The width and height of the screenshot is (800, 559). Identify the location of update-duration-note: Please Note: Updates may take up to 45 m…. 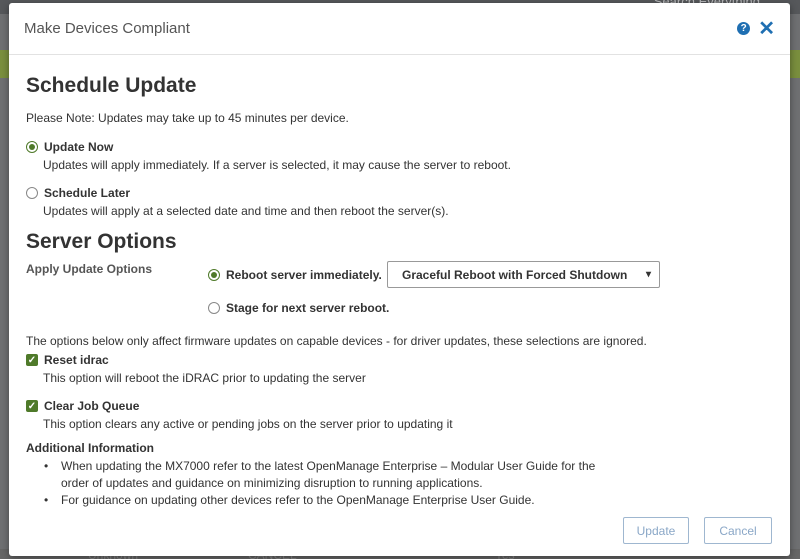
(187, 118).